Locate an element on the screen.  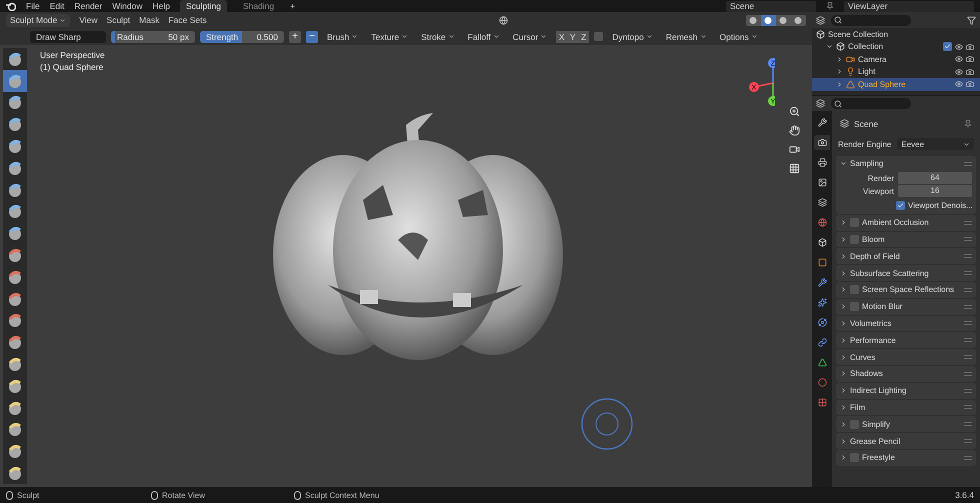
menu-item: Mask is located at coordinates (149, 20).